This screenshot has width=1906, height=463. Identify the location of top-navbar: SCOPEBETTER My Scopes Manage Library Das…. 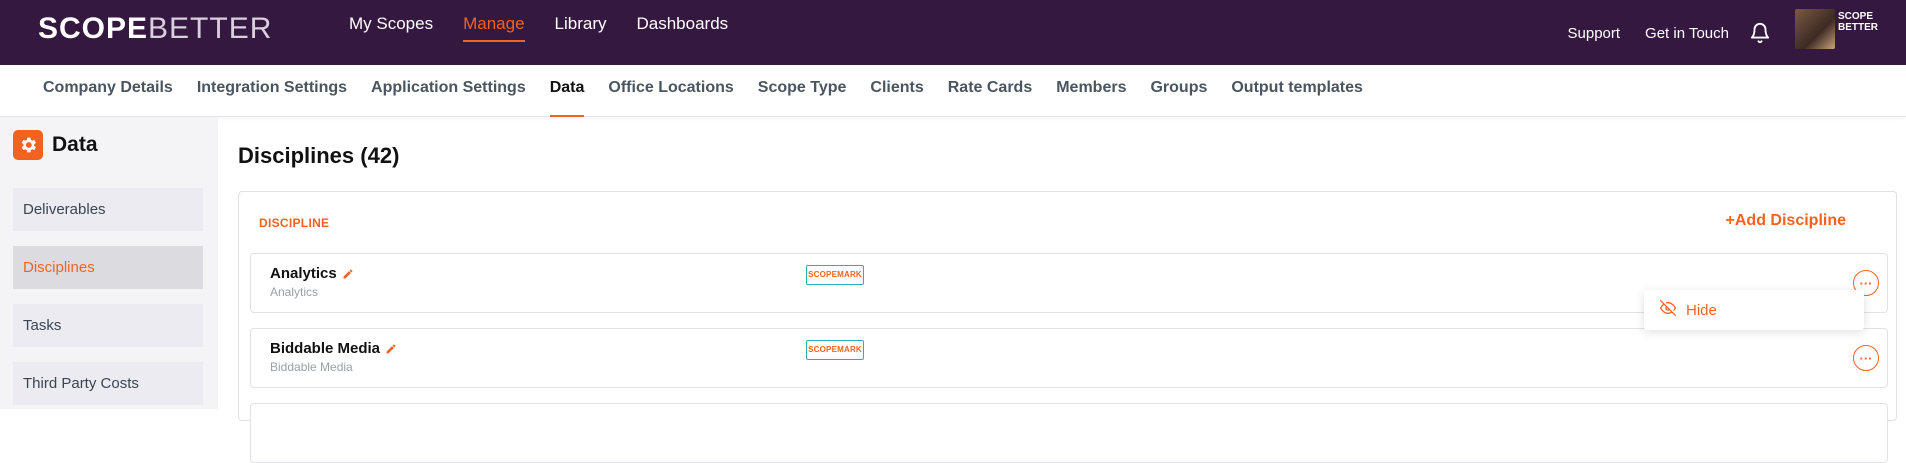
(953, 32).